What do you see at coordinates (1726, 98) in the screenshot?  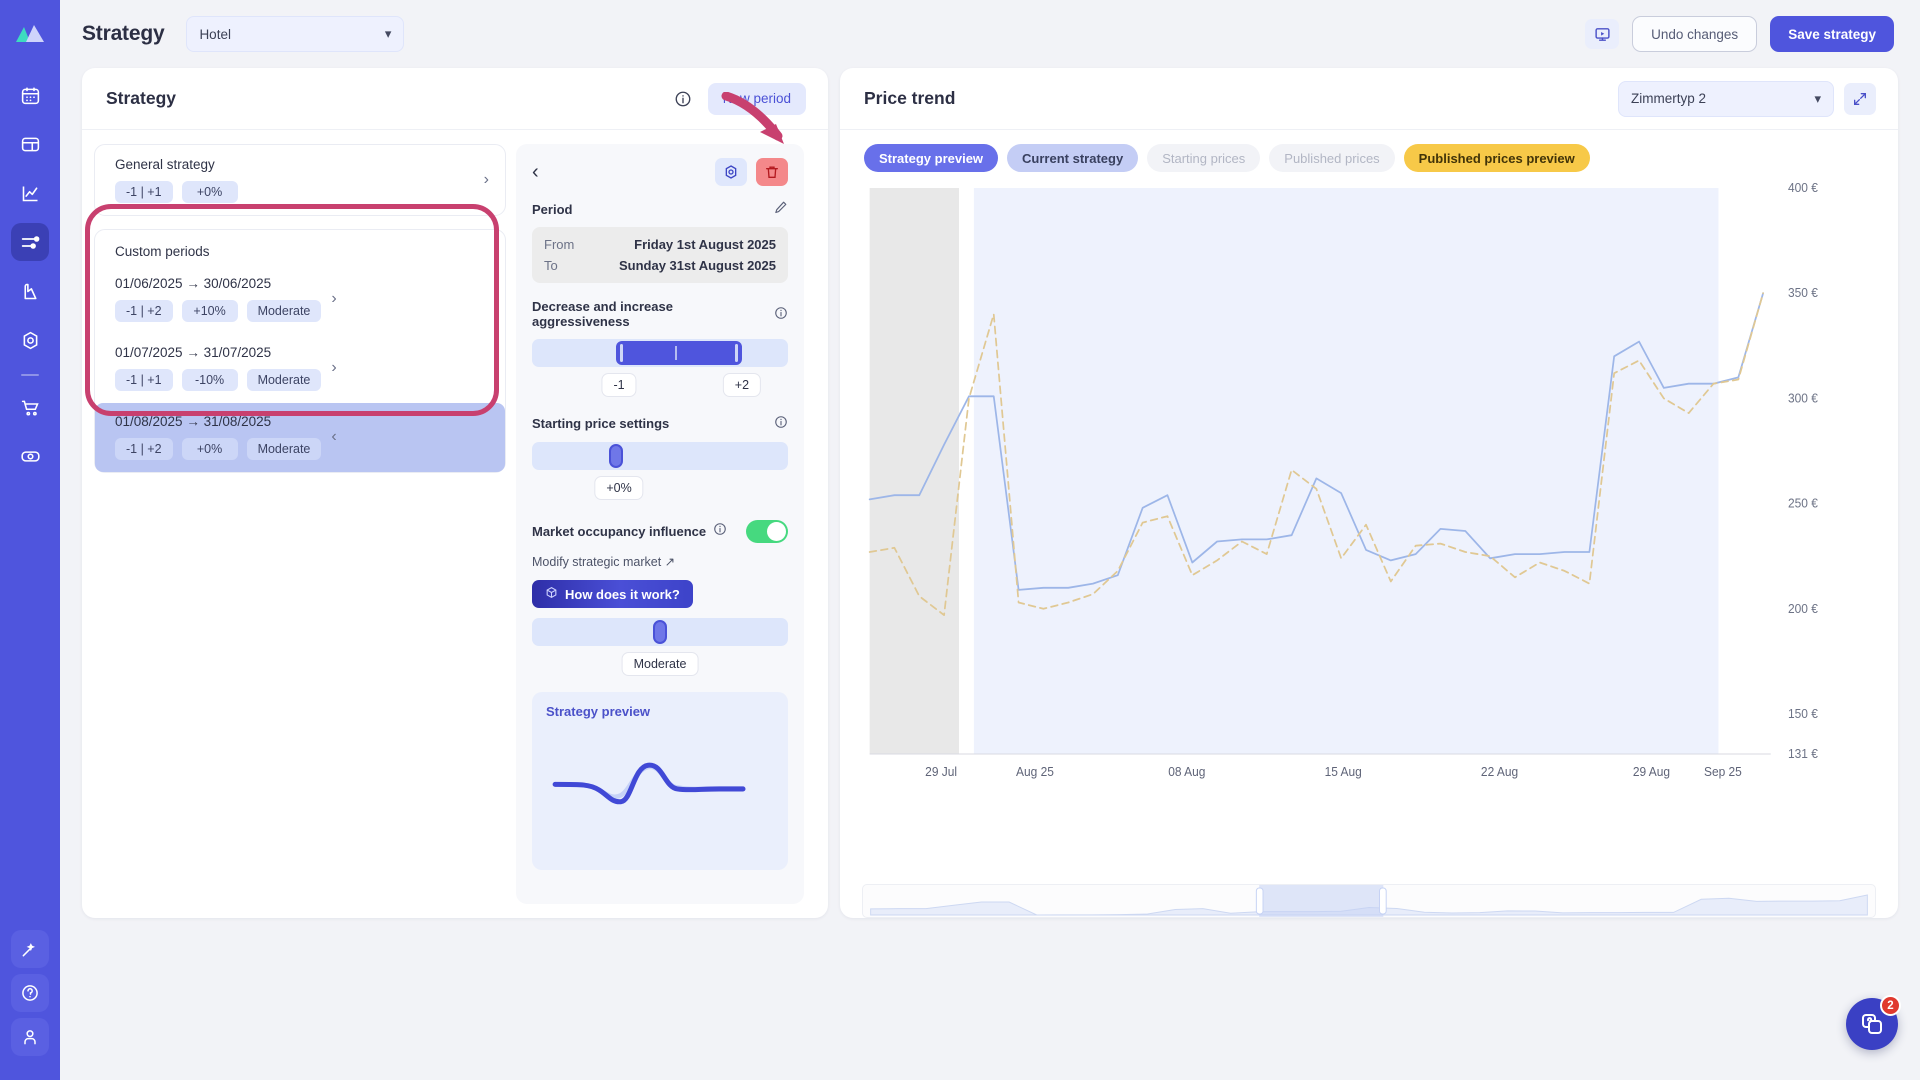 I see `room-type-select: Zimmertyp 2 ▾` at bounding box center [1726, 98].